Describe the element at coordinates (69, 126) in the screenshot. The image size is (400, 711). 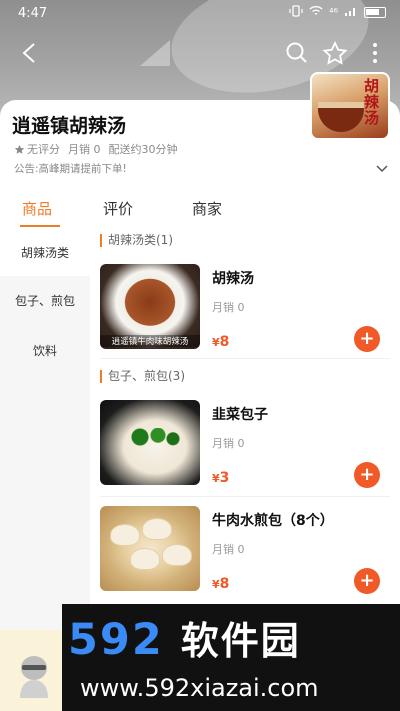
I see `shop-name: 逍遥镇胡辣汤` at that location.